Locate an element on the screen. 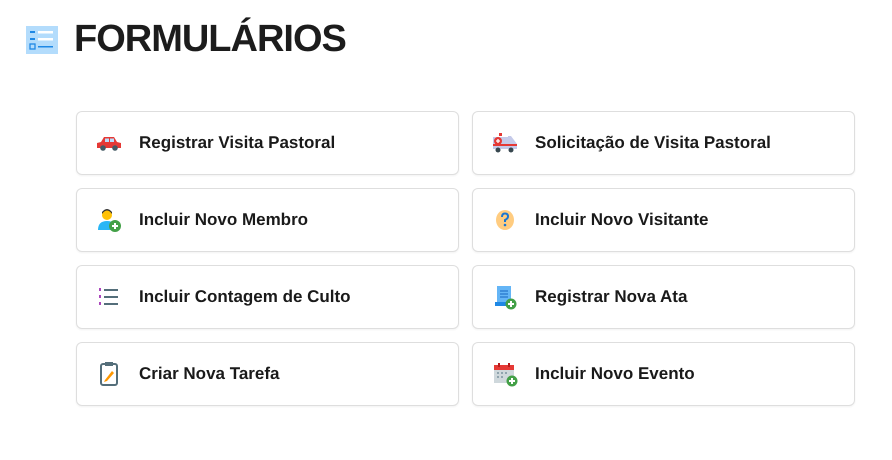  form-card: Incluir Contagem de Culto is located at coordinates (267, 297).